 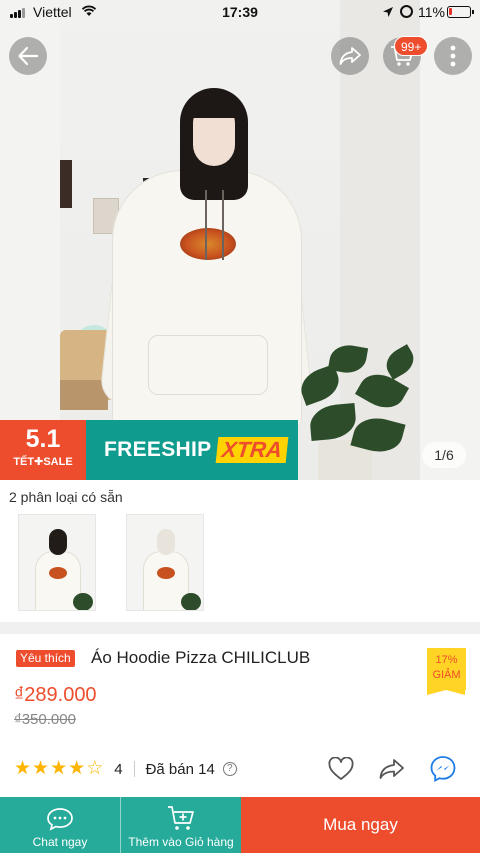 I want to click on freeship-label: FREESHIP, so click(x=158, y=449).